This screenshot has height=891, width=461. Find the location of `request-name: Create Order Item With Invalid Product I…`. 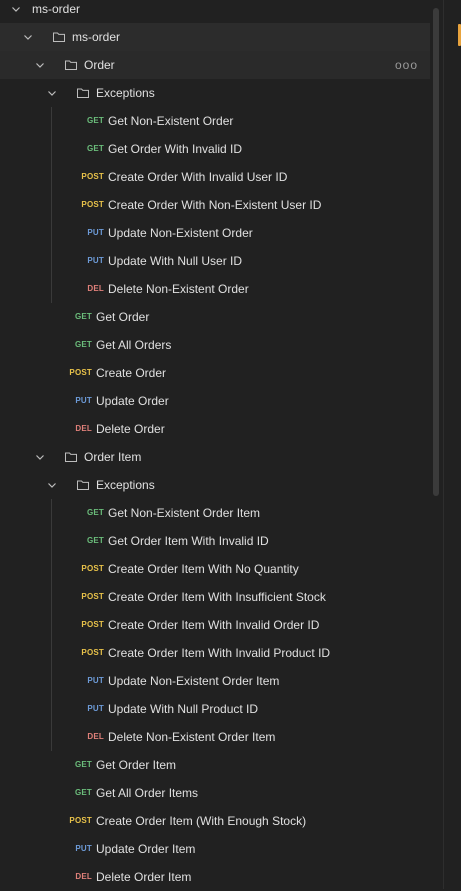

request-name: Create Order Item With Invalid Product I… is located at coordinates (219, 653).